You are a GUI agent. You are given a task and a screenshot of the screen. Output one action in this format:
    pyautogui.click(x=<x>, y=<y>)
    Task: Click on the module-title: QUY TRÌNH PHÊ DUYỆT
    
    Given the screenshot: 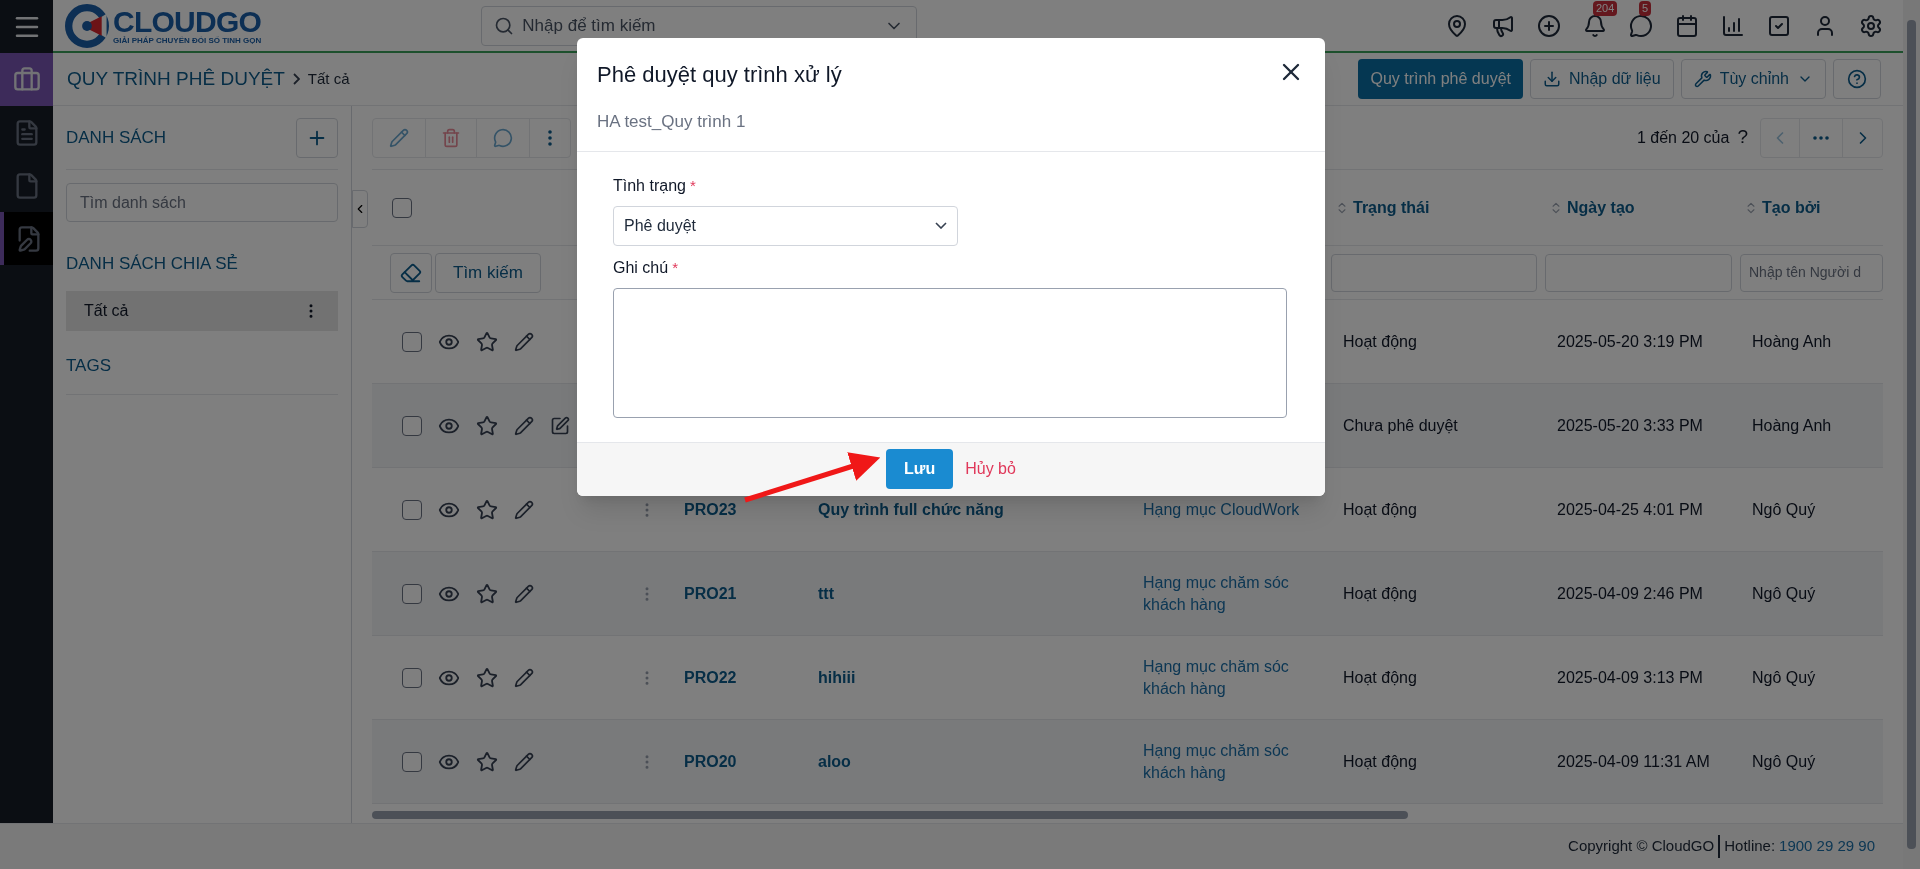 What is the action you would take?
    pyautogui.click(x=176, y=79)
    